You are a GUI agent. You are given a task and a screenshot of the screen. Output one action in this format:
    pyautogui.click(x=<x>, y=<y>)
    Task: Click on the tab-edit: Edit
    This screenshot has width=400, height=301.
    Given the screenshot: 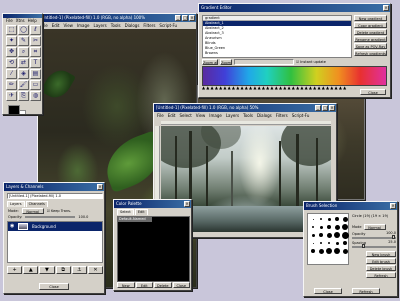 What is the action you would take?
    pyautogui.click(x=141, y=212)
    